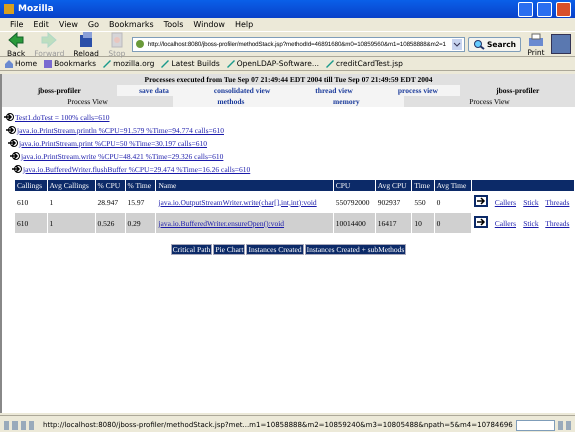 The height and width of the screenshot is (432, 575). I want to click on restore-icon, so click(544, 9).